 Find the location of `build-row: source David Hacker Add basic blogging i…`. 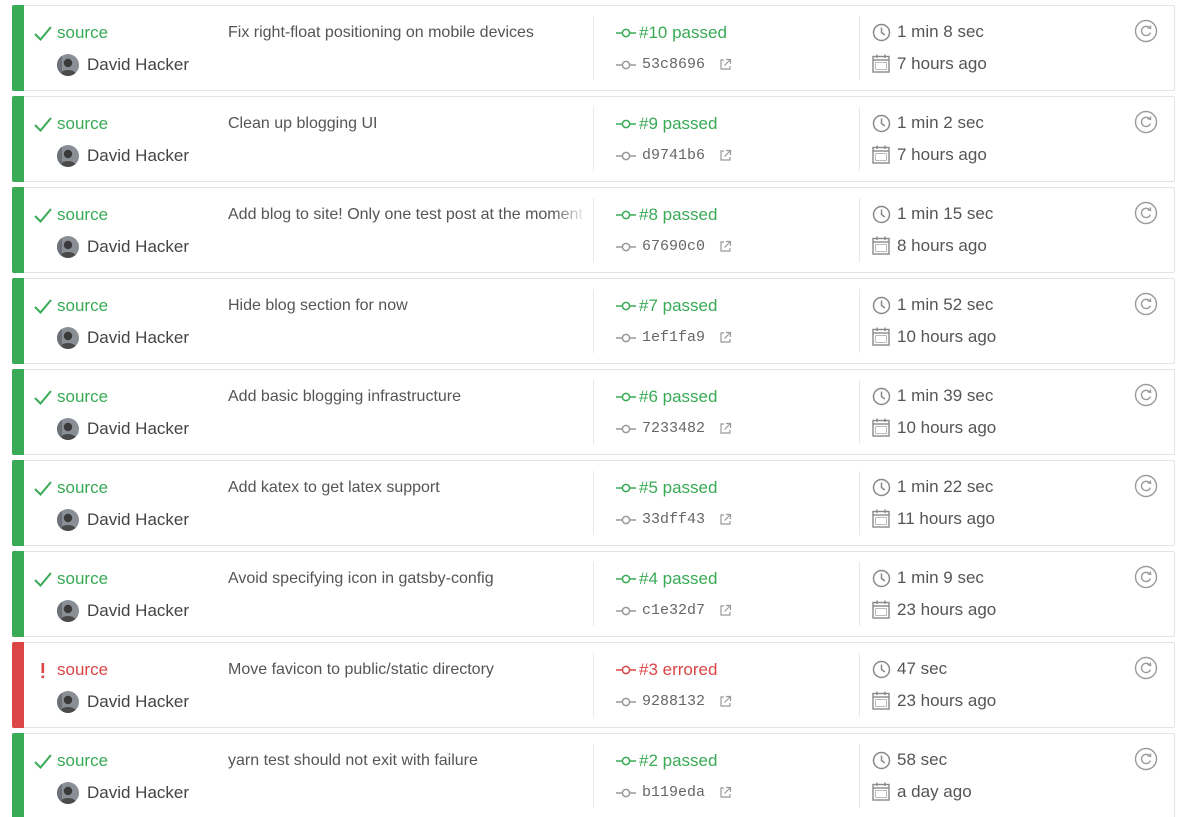

build-row: source David Hacker Add basic blogging i… is located at coordinates (593, 412).